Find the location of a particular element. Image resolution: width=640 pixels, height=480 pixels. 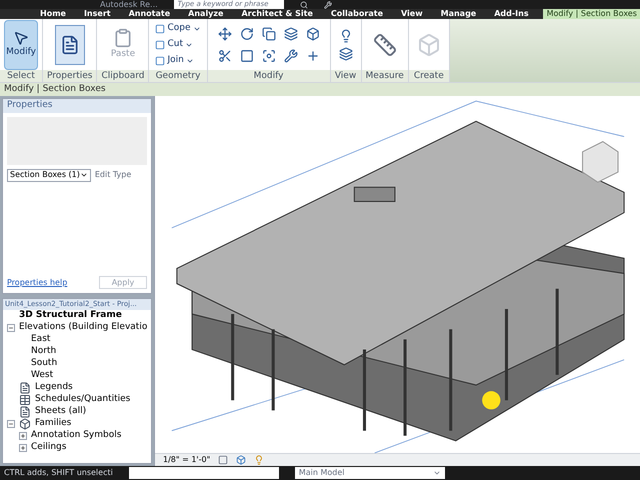

properties-icon is located at coordinates (70, 44).